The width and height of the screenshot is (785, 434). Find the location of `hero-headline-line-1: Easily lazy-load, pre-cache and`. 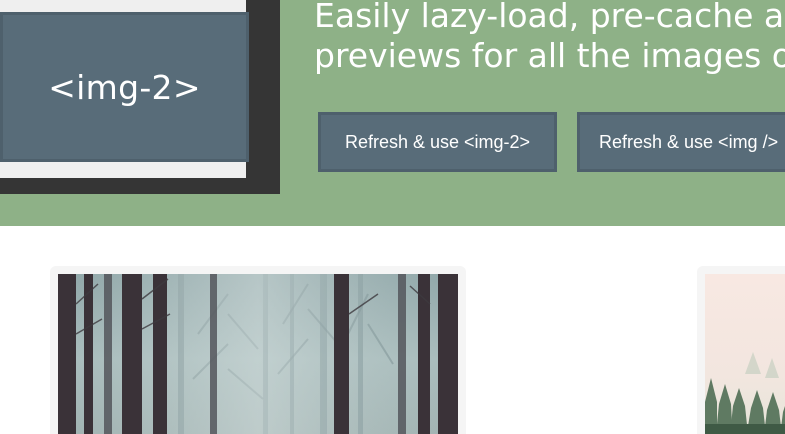

hero-headline-line-1: Easily lazy-load, pre-cache and is located at coordinates (549, 17).